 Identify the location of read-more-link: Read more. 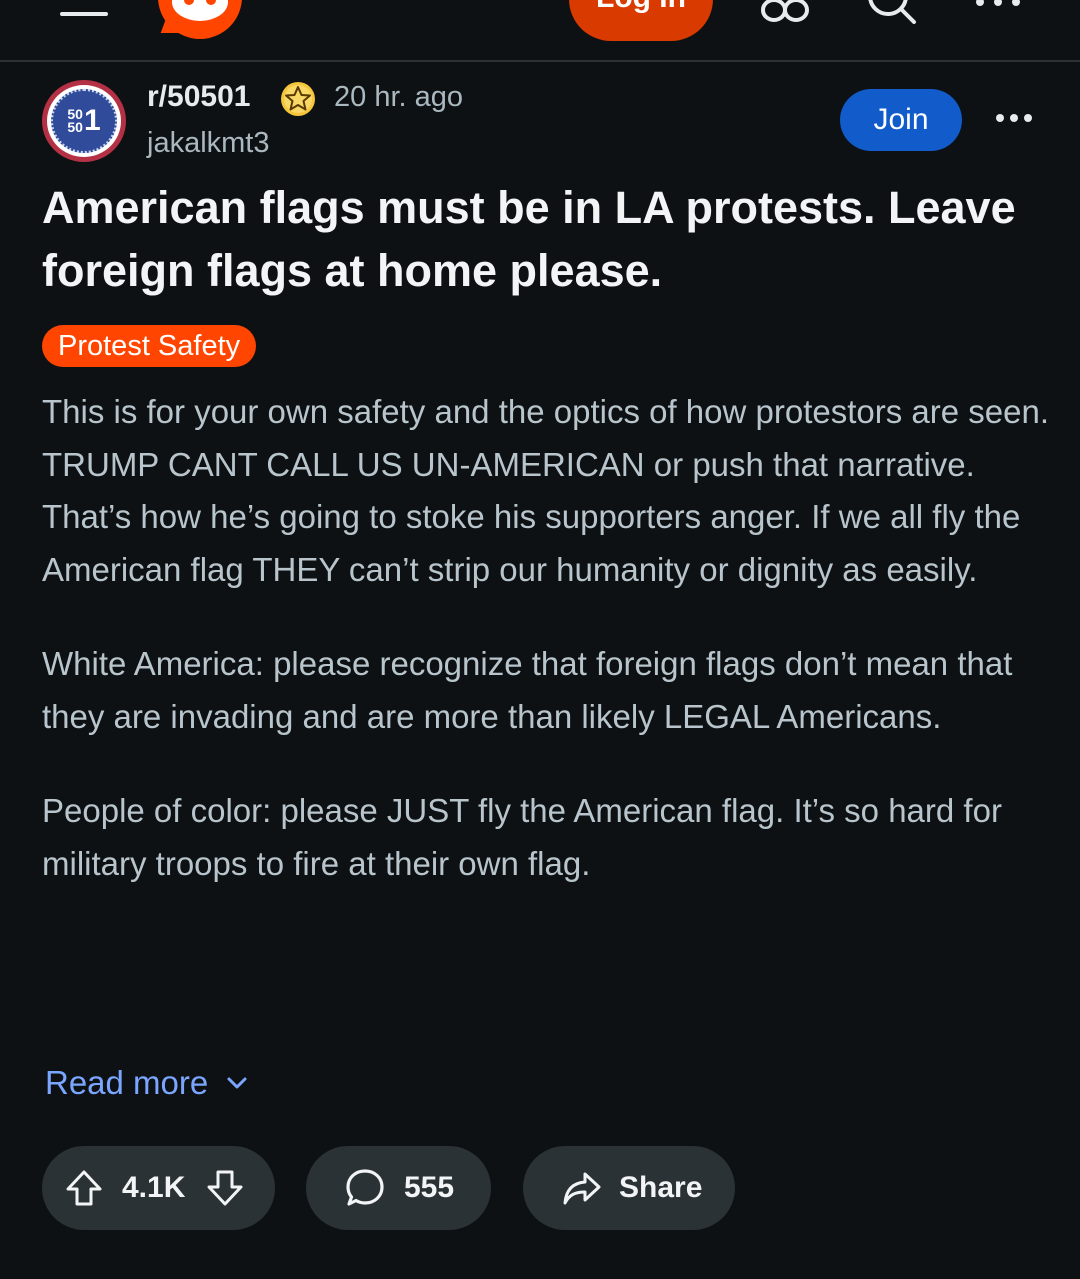
(146, 1083).